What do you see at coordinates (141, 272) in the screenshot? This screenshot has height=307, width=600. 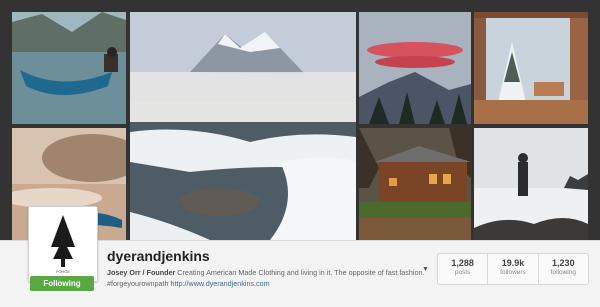 I see `bio-name: Josey Orr / Founder` at bounding box center [141, 272].